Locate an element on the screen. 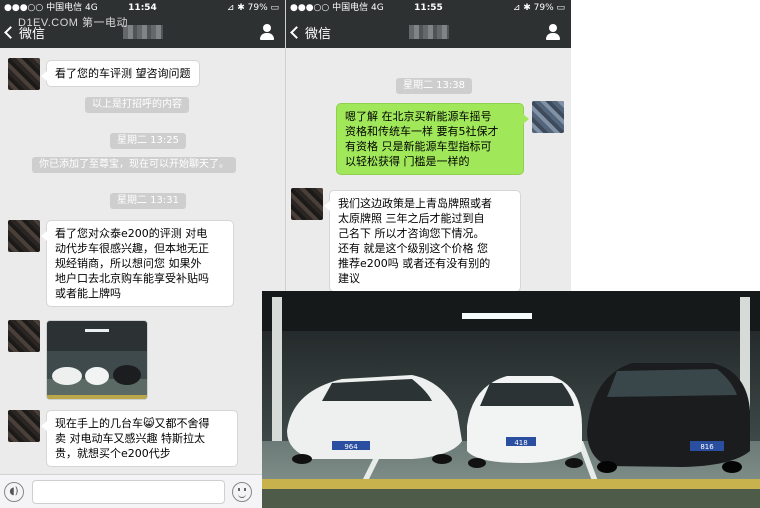 The image size is (760, 508). message-line: 推荐e200吗 或者还有没有别的 is located at coordinates (414, 263).